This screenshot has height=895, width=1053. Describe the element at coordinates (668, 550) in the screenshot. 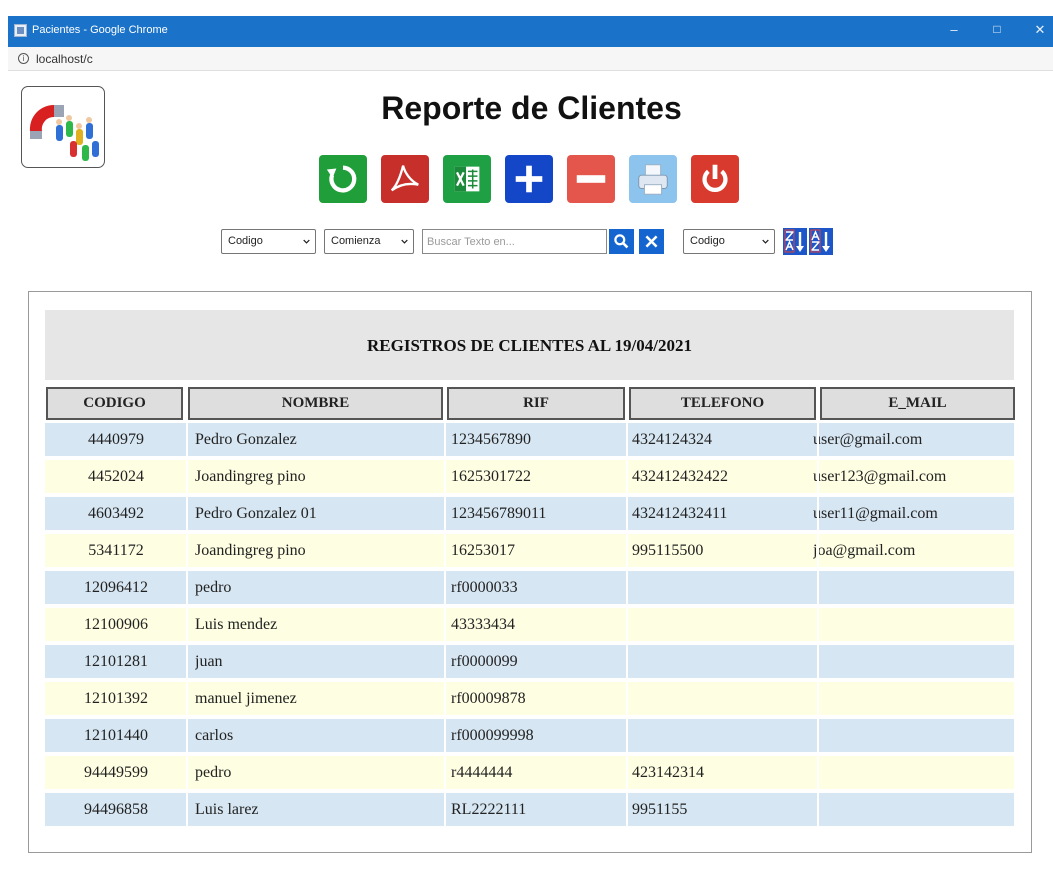

I see `cell-telefono: 995115500` at that location.